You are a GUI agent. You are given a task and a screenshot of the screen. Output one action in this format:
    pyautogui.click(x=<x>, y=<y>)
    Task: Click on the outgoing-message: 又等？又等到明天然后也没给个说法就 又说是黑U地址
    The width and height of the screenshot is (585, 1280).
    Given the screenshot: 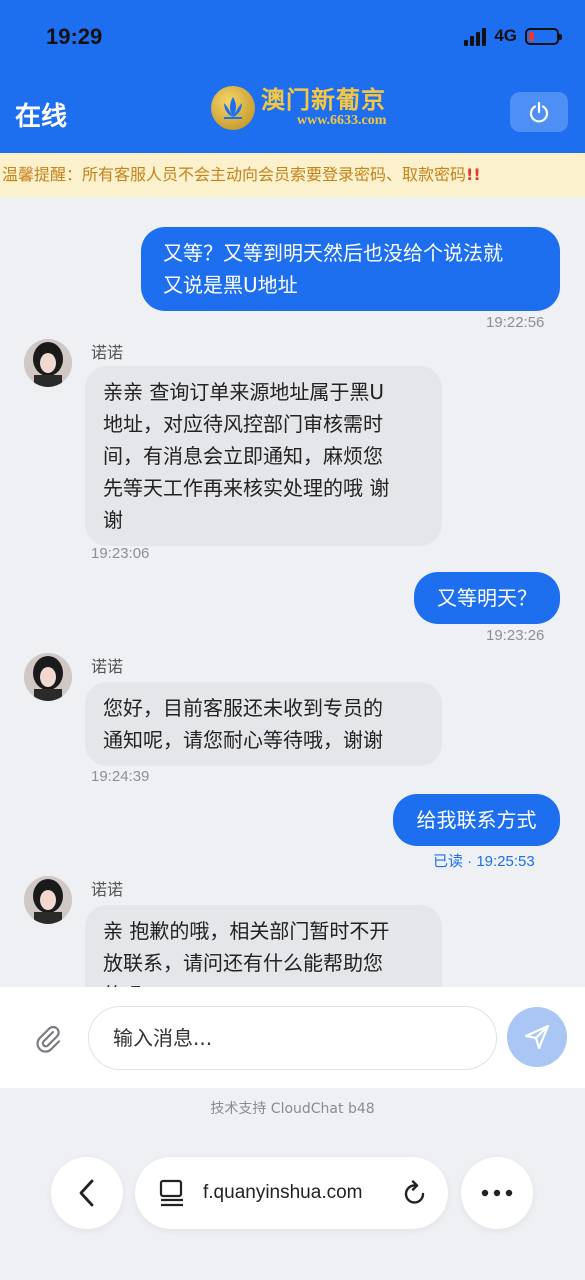 What is the action you would take?
    pyautogui.click(x=350, y=269)
    